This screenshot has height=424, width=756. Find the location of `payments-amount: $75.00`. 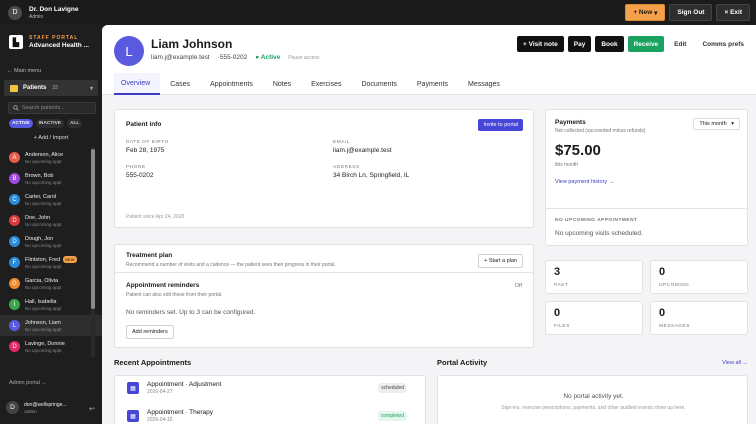

payments-amount: $75.00 is located at coordinates (578, 150).